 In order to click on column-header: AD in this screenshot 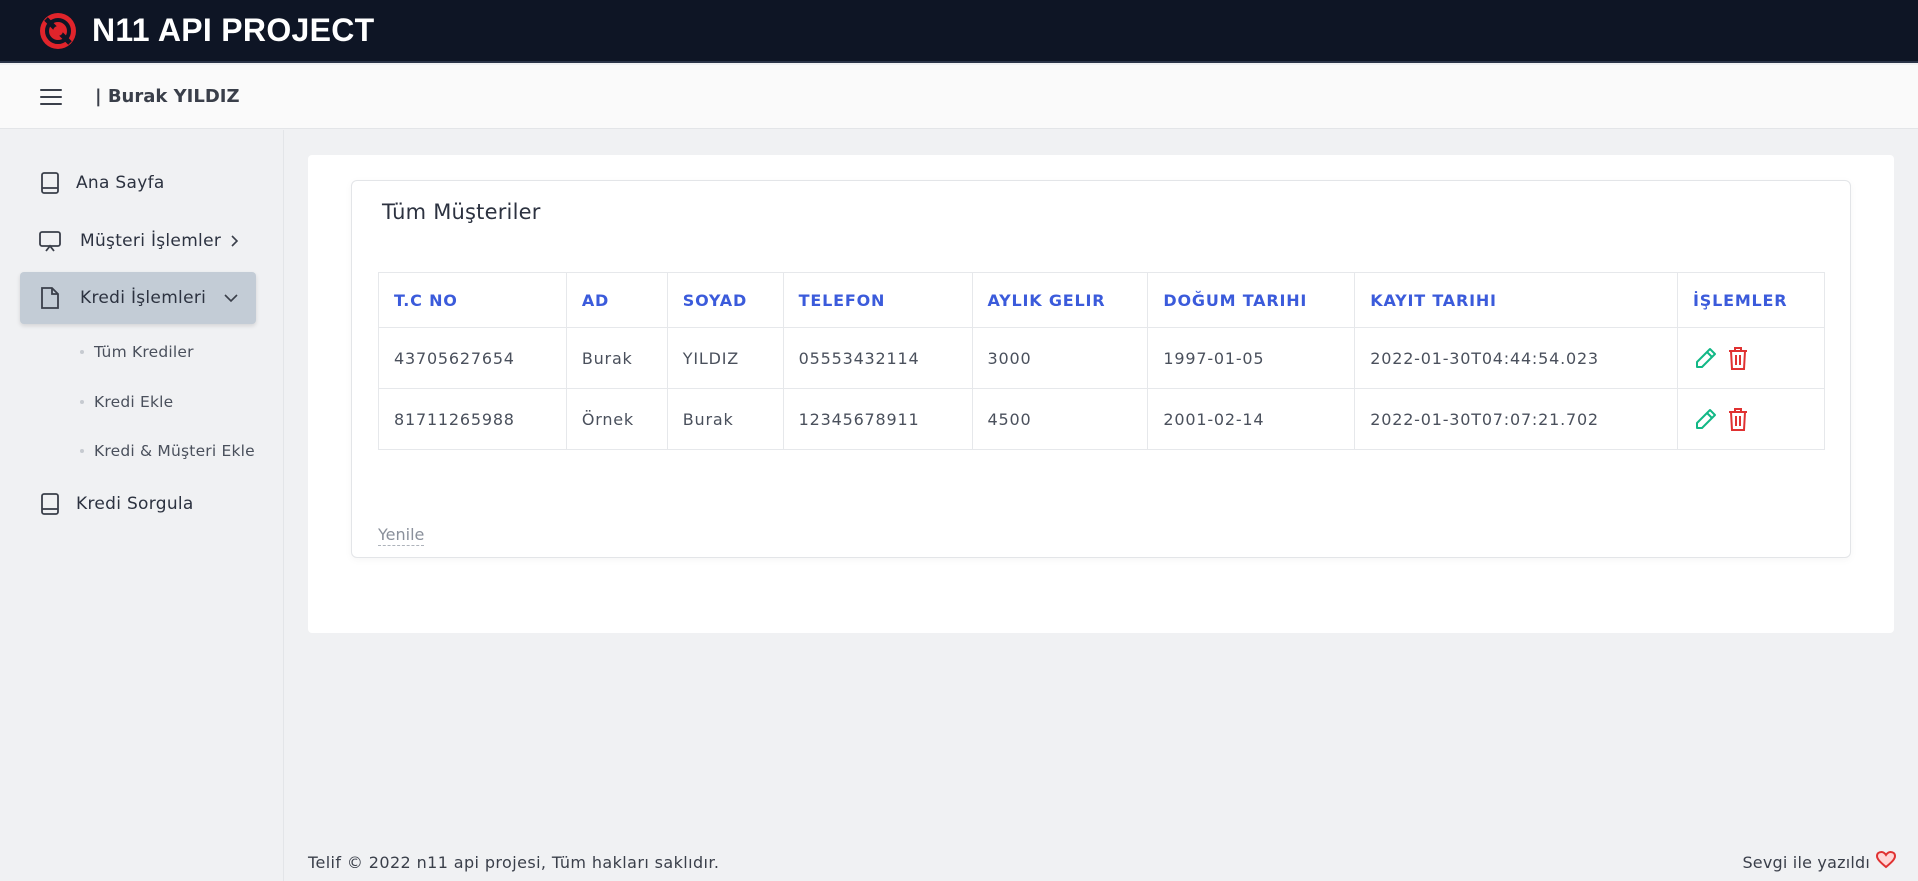, I will do `click(616, 300)`.